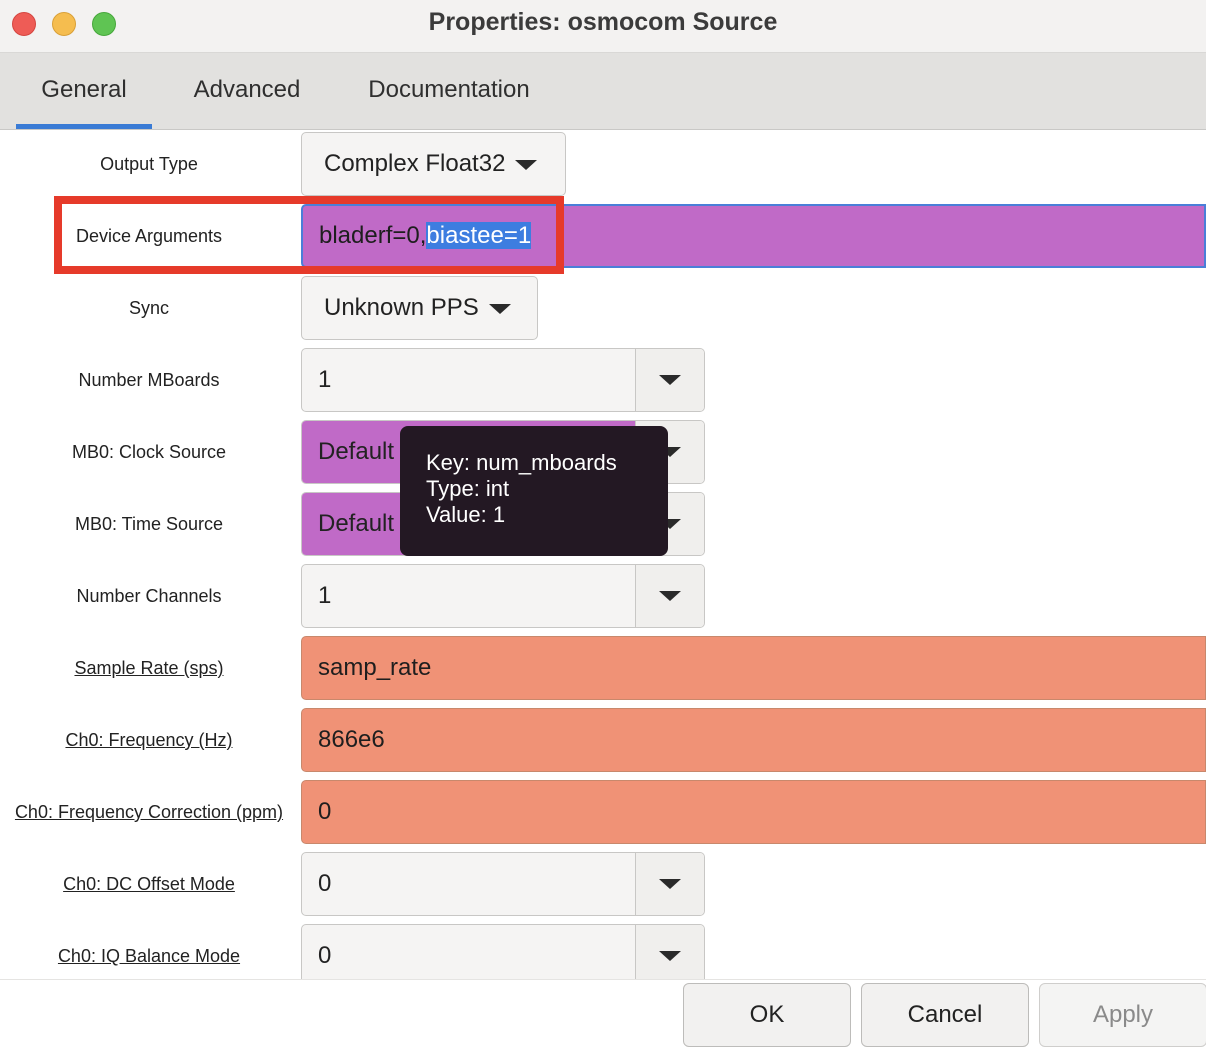 The height and width of the screenshot is (1051, 1206). I want to click on sample-rate-input: samp_rate, so click(753, 668).